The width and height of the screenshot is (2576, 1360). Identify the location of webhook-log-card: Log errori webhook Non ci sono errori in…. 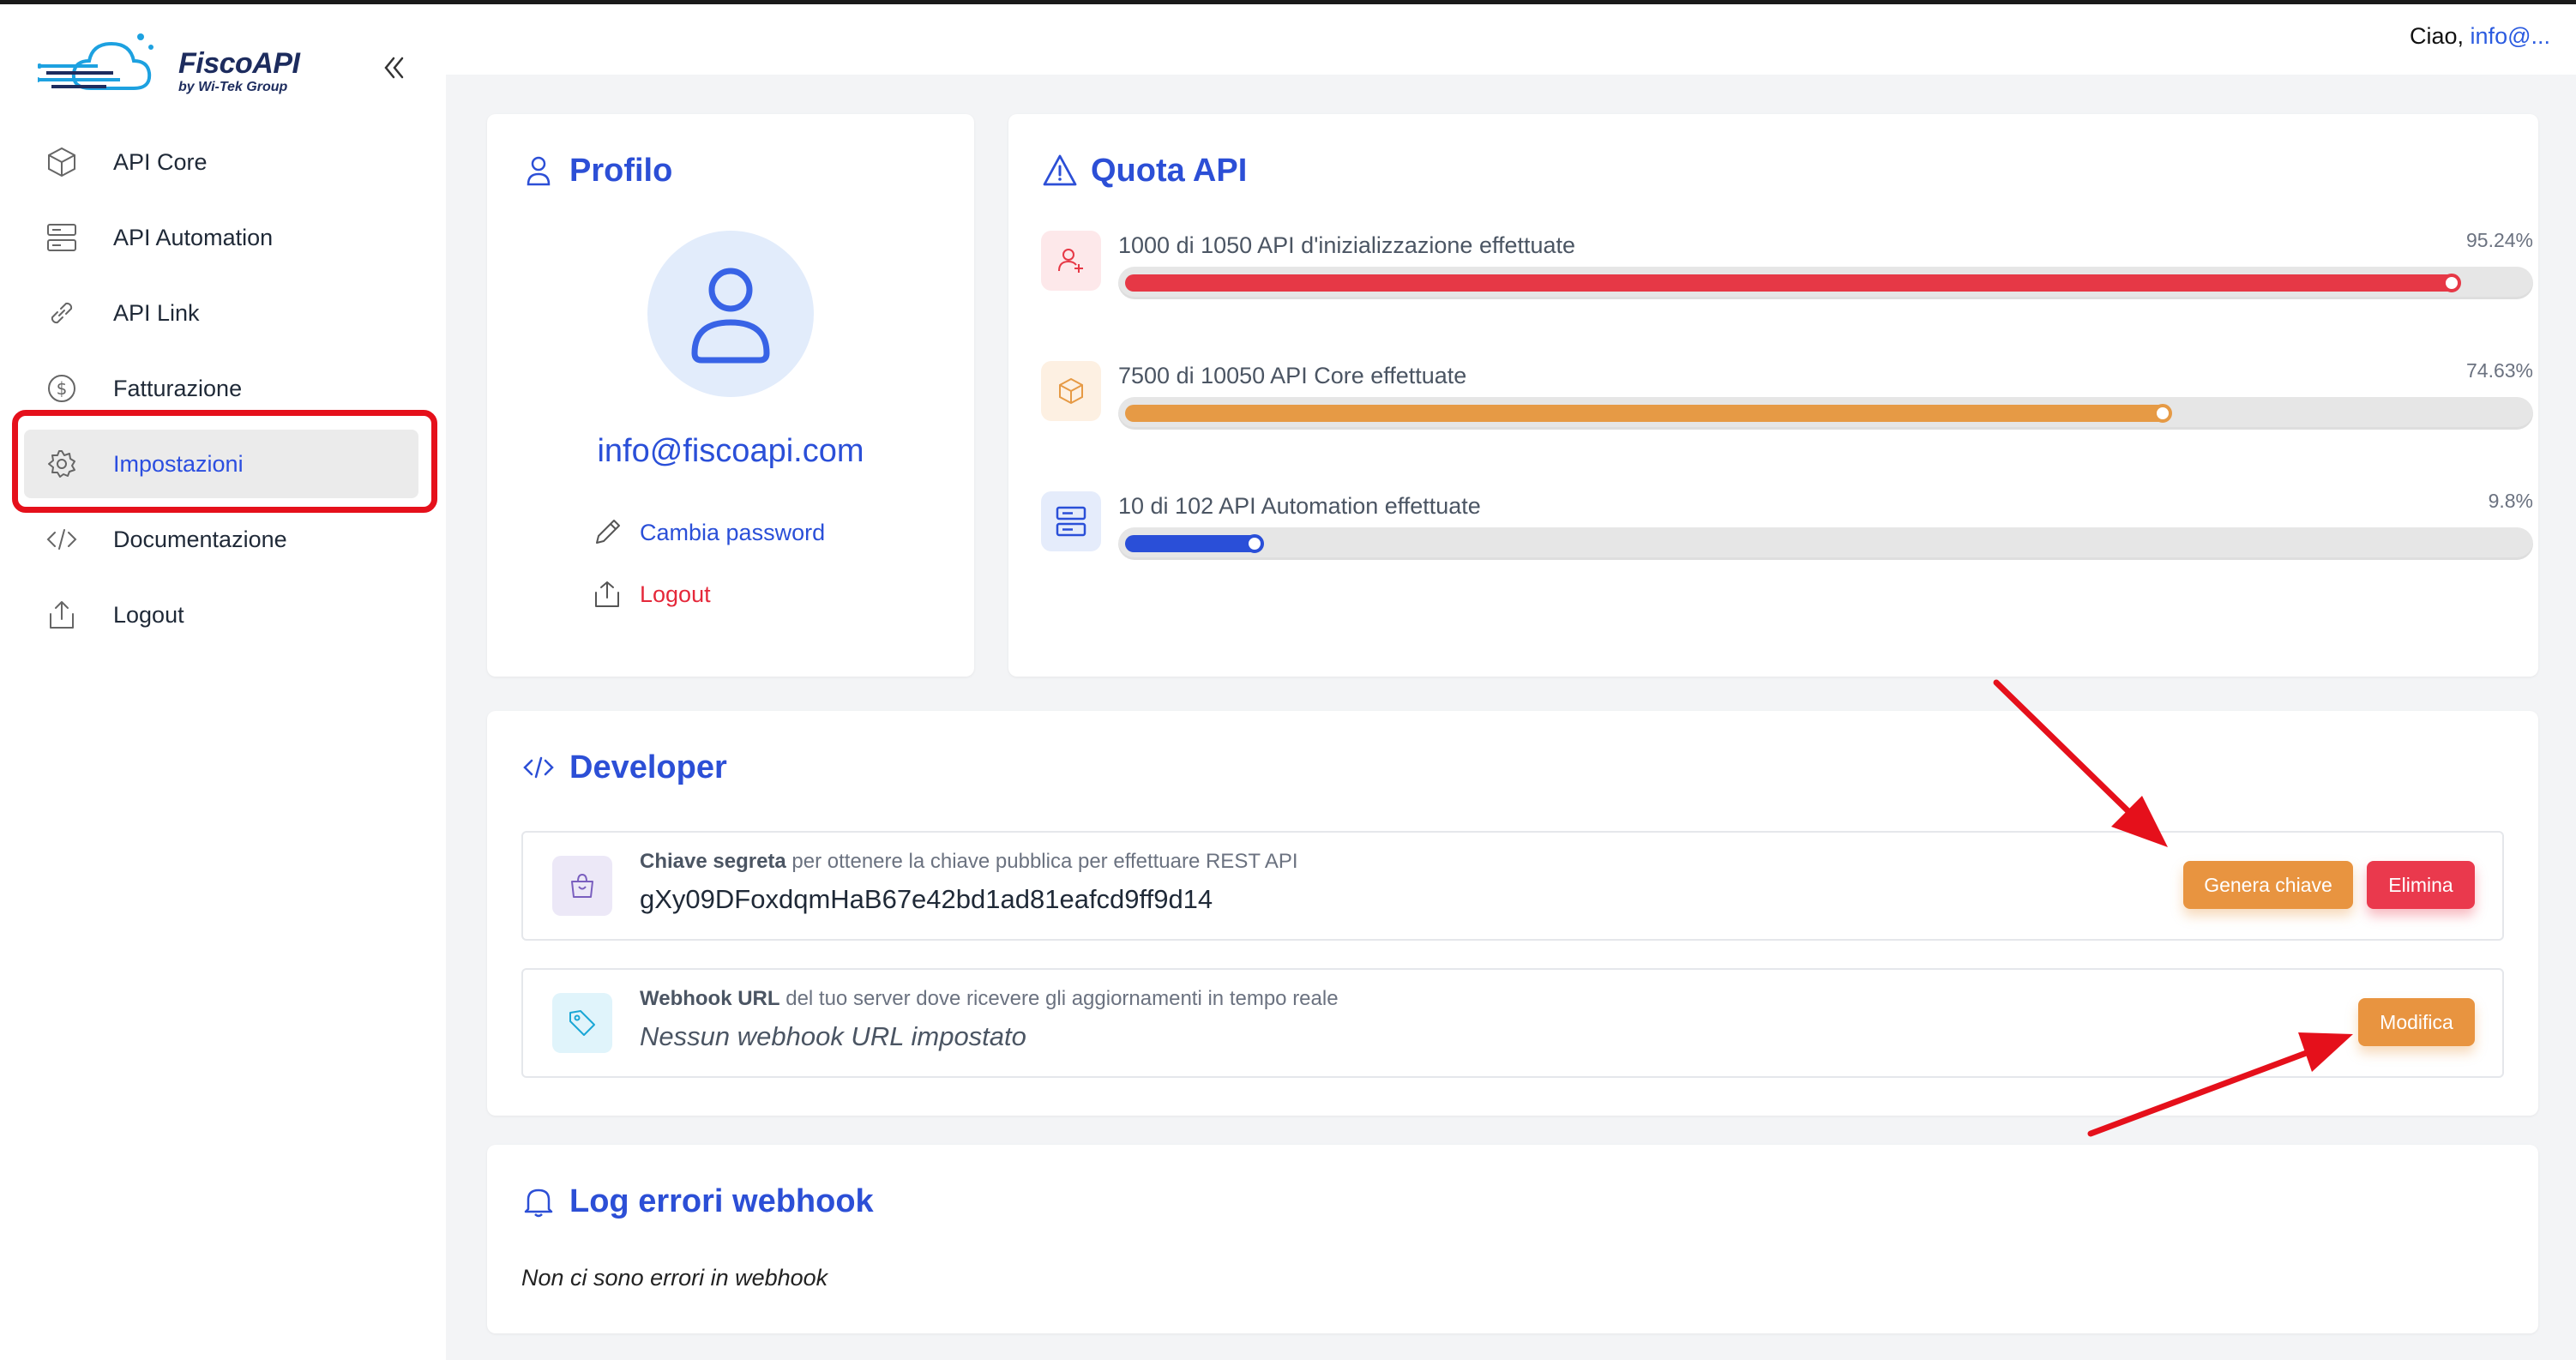
(1512, 1239).